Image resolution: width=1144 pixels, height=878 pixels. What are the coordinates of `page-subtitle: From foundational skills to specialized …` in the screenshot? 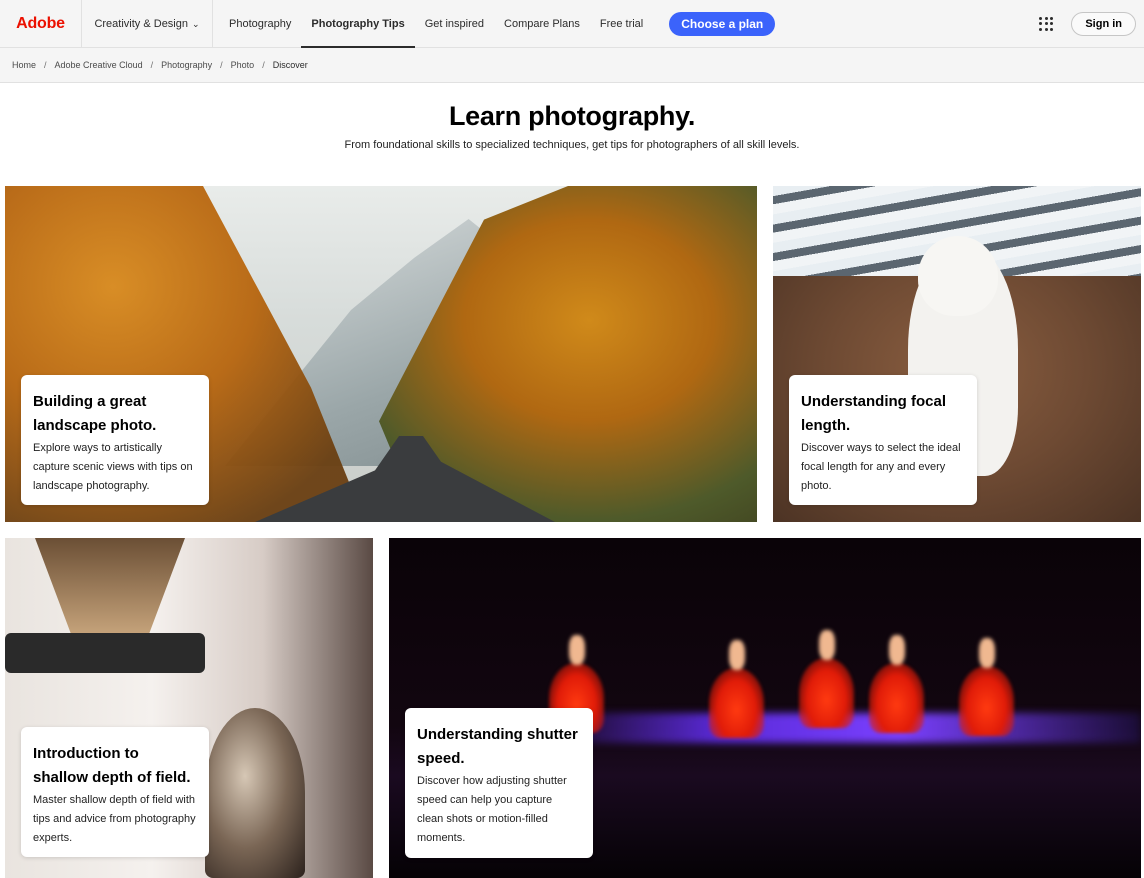 It's located at (572, 145).